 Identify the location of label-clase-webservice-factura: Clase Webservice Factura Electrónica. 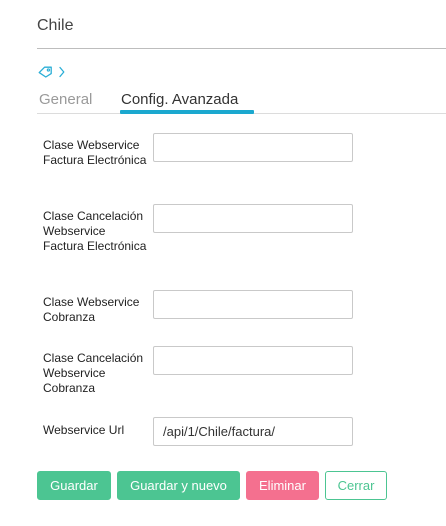
(95, 153).